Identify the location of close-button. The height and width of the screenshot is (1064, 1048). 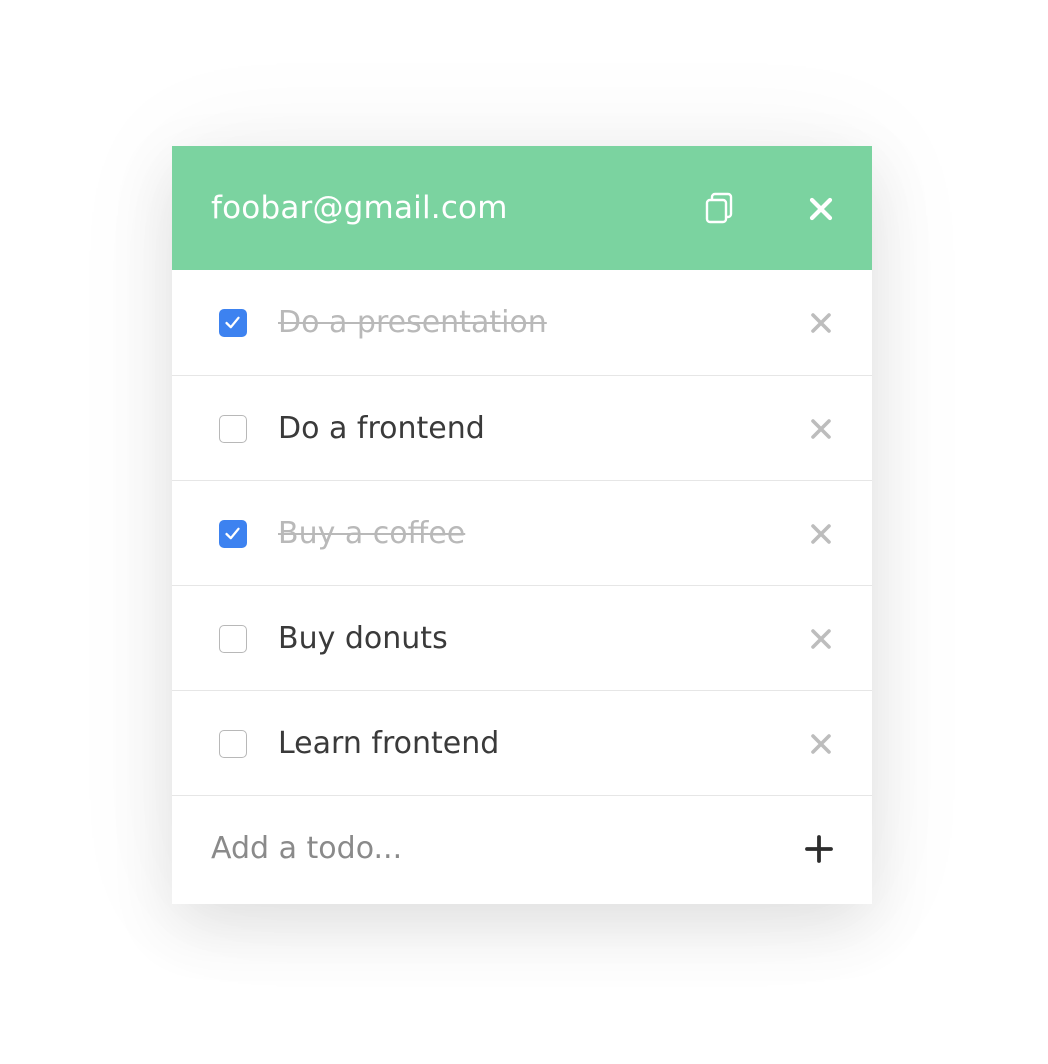
(821, 209).